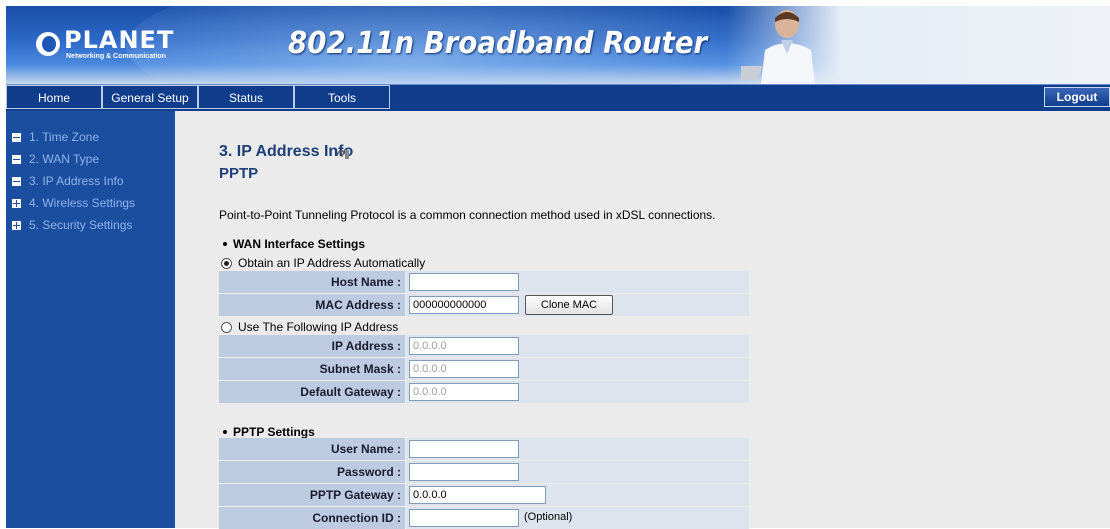 The image size is (1110, 529). Describe the element at coordinates (464, 449) in the screenshot. I see `user-name-input` at that location.